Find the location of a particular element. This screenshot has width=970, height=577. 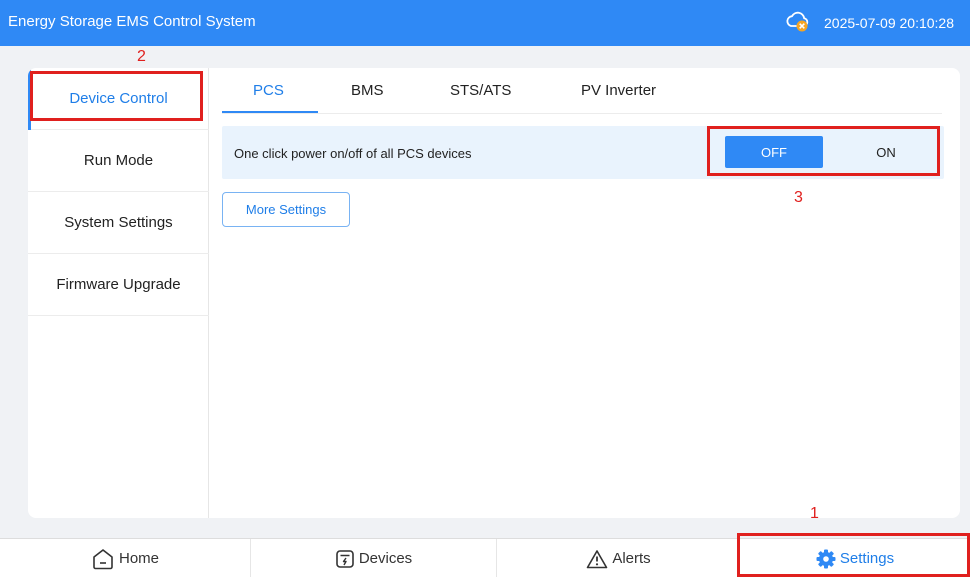

annotation-number-3: 3 is located at coordinates (798, 197).